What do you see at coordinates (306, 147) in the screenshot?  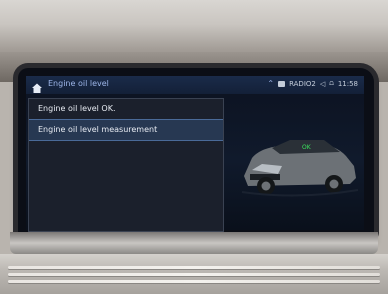 I see `oil-level-indicator: OK` at bounding box center [306, 147].